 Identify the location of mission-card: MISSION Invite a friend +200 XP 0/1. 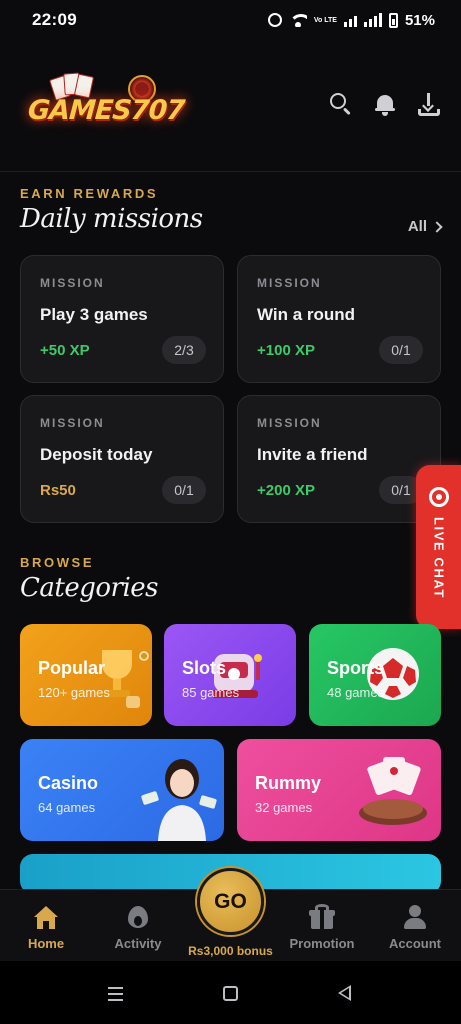
(339, 459).